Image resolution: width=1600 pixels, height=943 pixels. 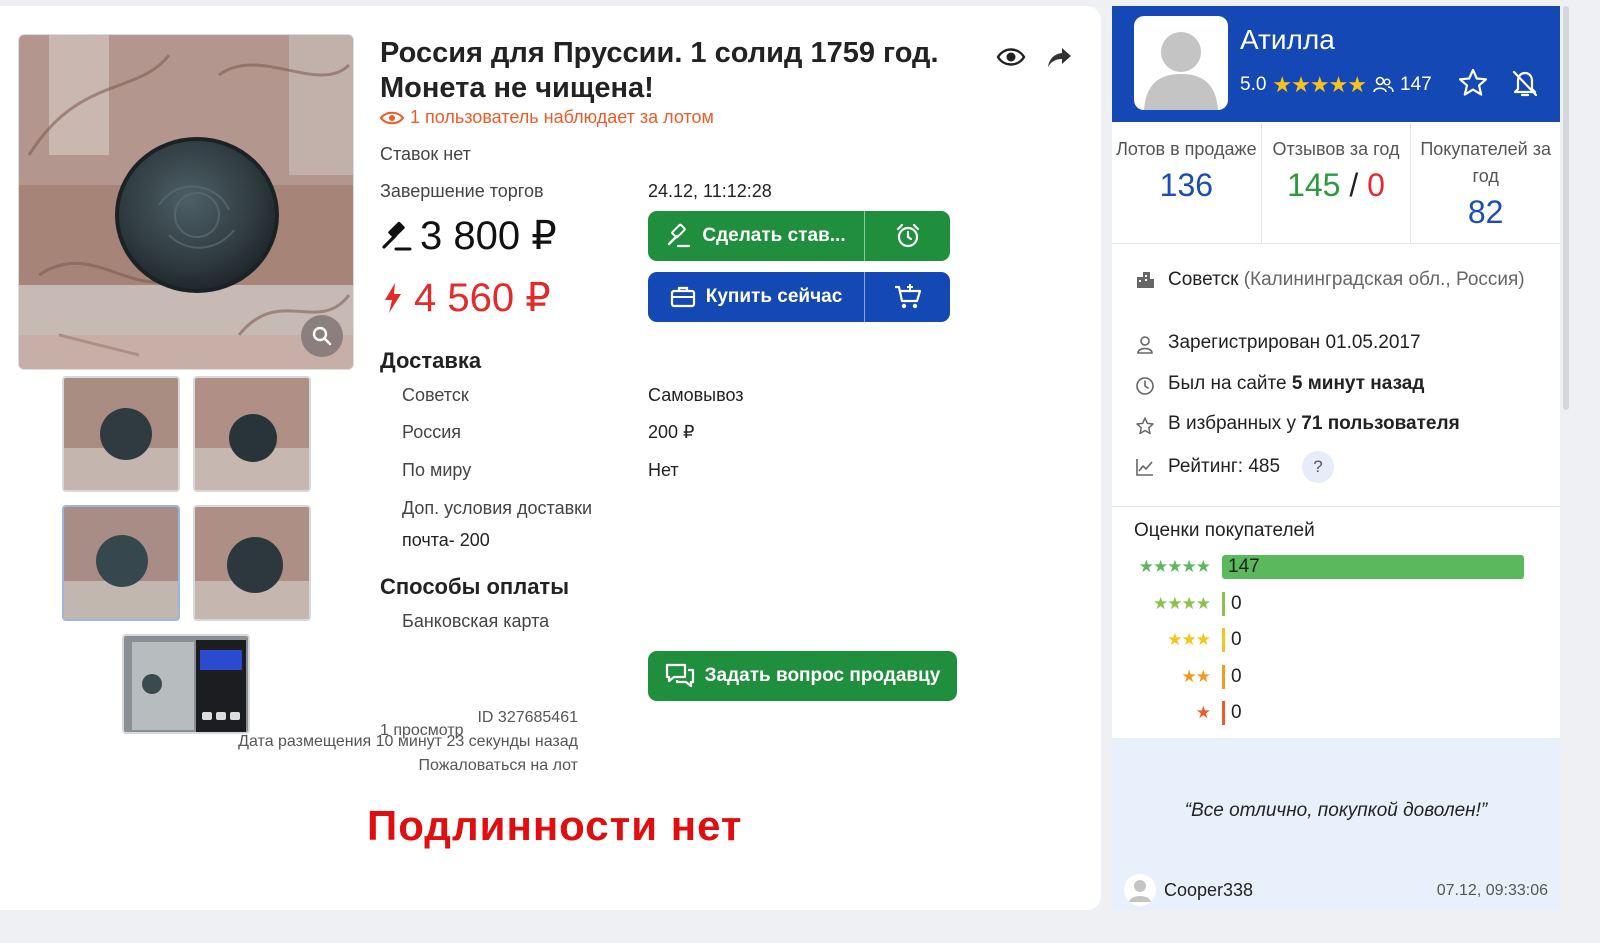 What do you see at coordinates (1336, 85) in the screenshot?
I see `seller-rating: 5.0 ★★★★★ 147` at bounding box center [1336, 85].